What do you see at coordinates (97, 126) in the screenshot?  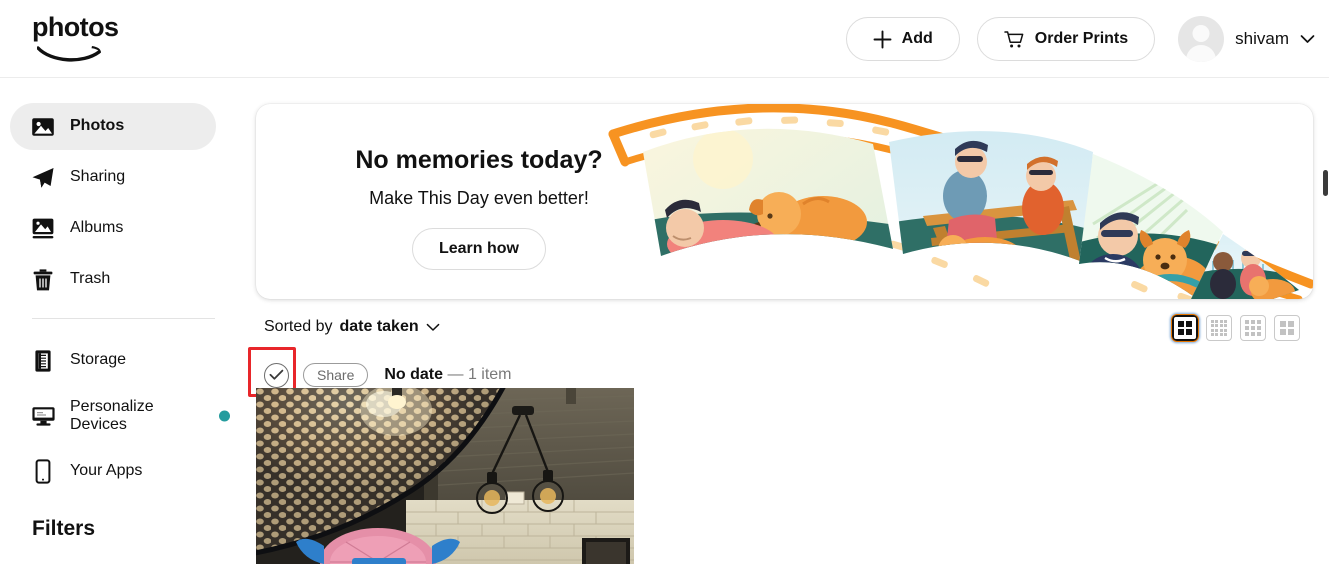 I see `sidebar-item-label: Photos` at bounding box center [97, 126].